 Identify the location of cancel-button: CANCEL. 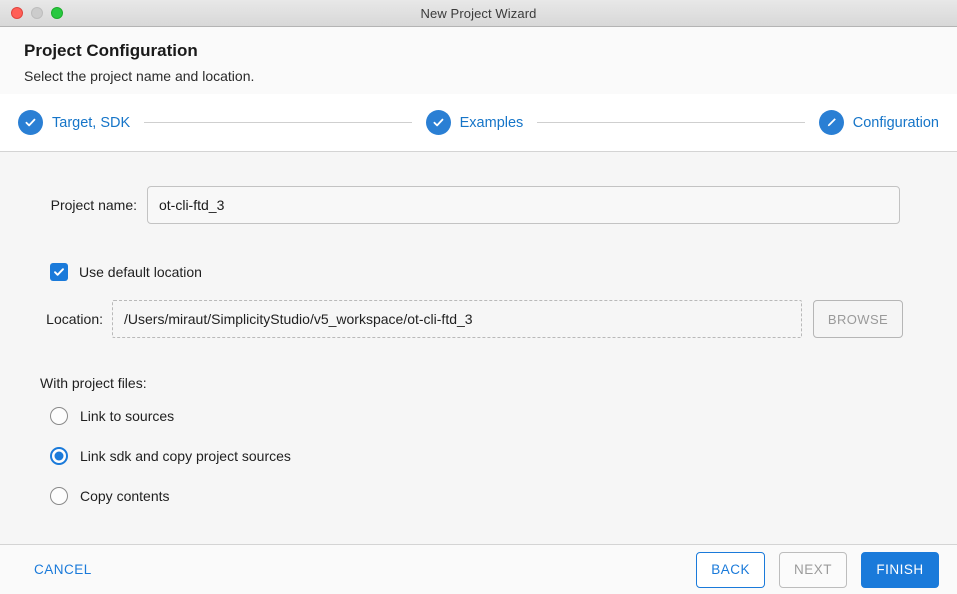
(63, 569).